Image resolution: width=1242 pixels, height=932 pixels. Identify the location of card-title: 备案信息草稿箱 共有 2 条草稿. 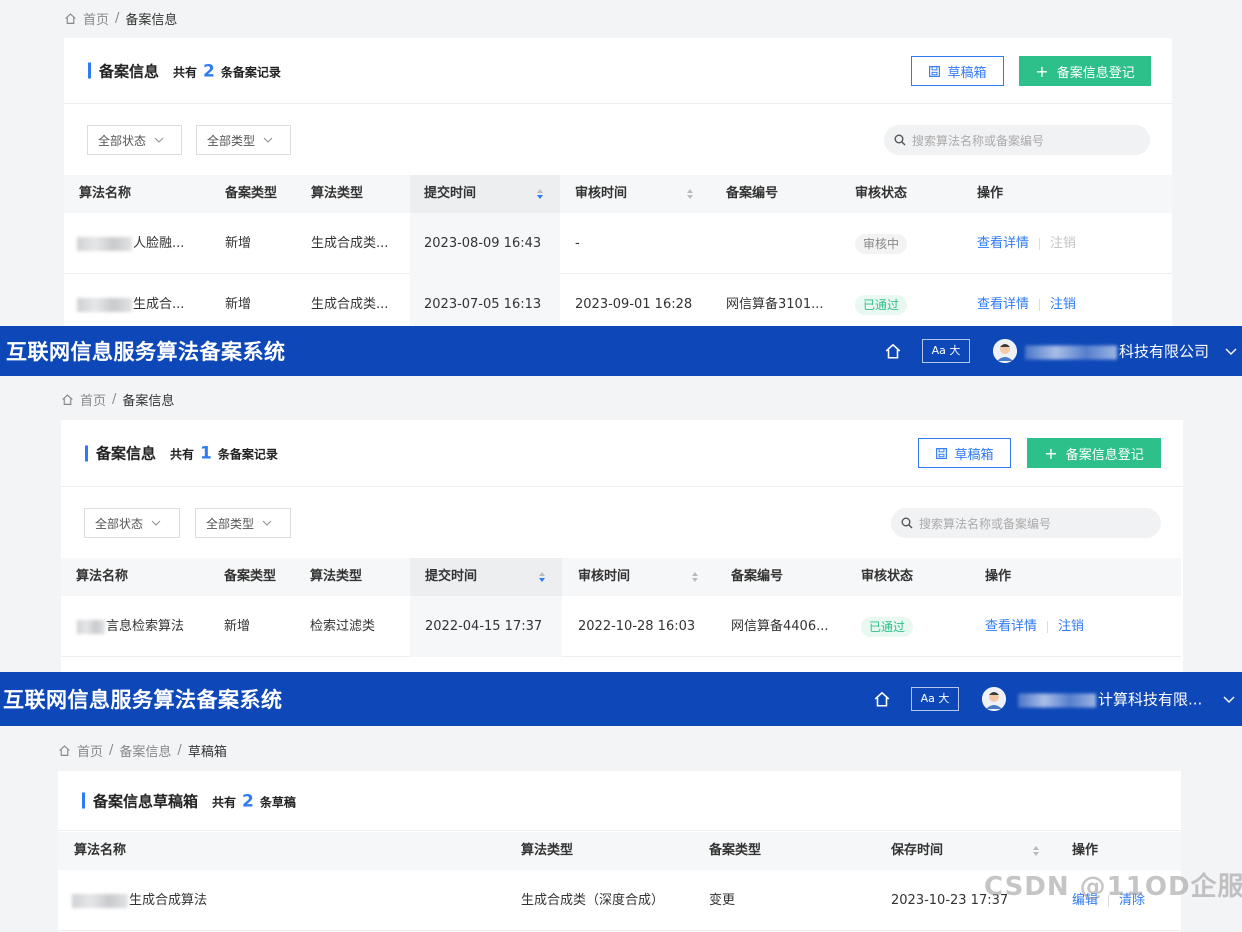
(189, 800).